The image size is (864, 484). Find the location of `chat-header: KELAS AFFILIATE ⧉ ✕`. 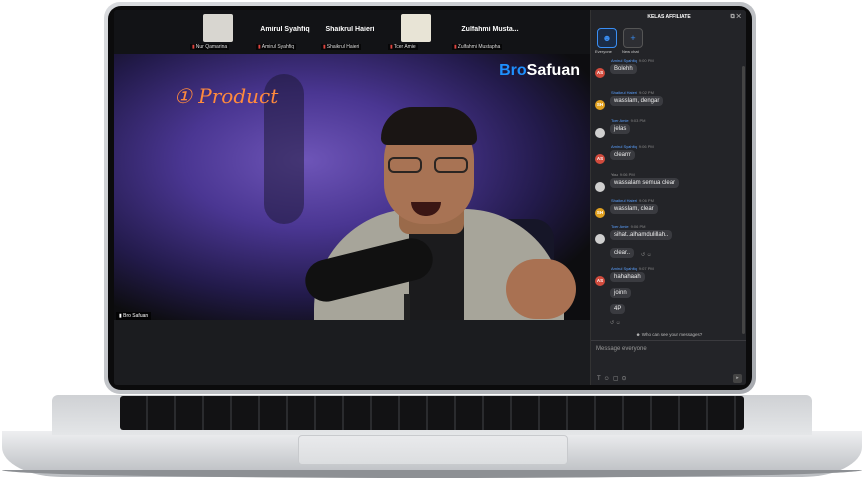

chat-header: KELAS AFFILIATE ⧉ ✕ is located at coordinates (668, 17).